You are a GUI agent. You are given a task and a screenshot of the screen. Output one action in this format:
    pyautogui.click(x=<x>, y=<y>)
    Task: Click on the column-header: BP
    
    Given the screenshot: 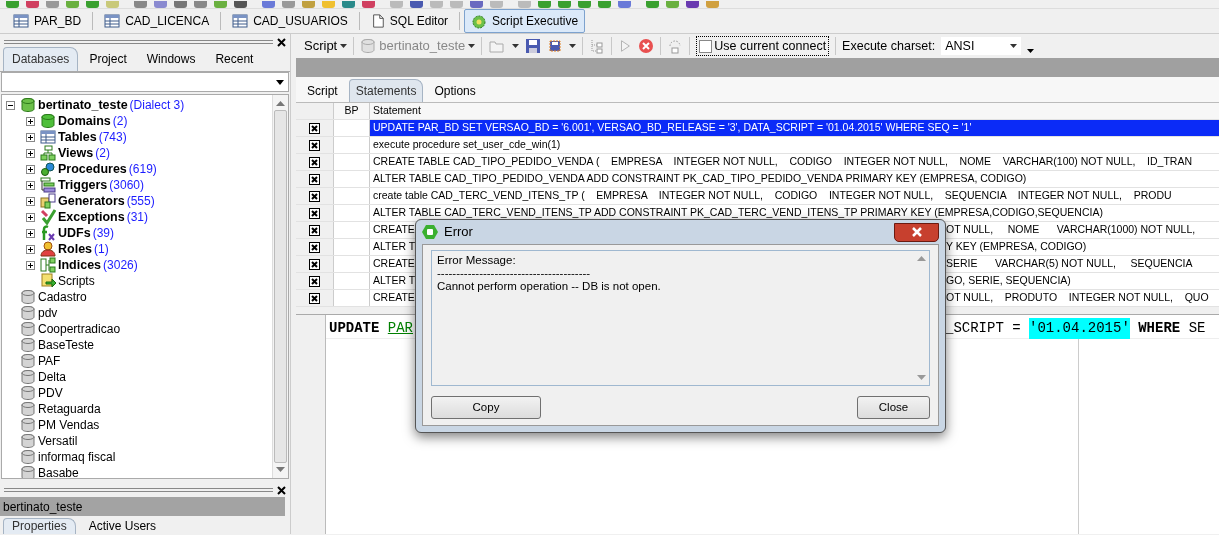 What is the action you would take?
    pyautogui.click(x=352, y=111)
    